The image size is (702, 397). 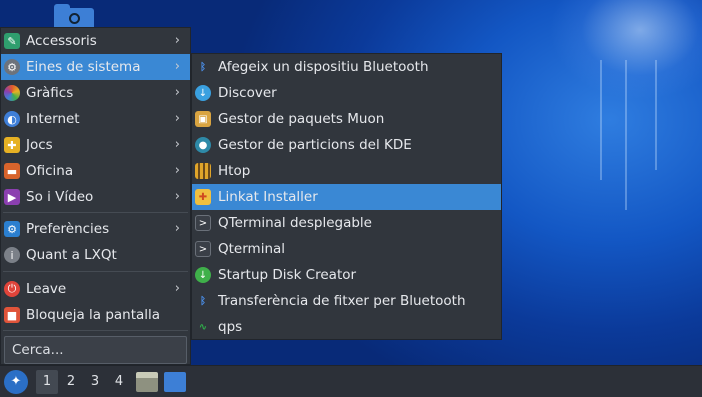 What do you see at coordinates (203, 275) in the screenshot?
I see `download-icon: ↓` at bounding box center [203, 275].